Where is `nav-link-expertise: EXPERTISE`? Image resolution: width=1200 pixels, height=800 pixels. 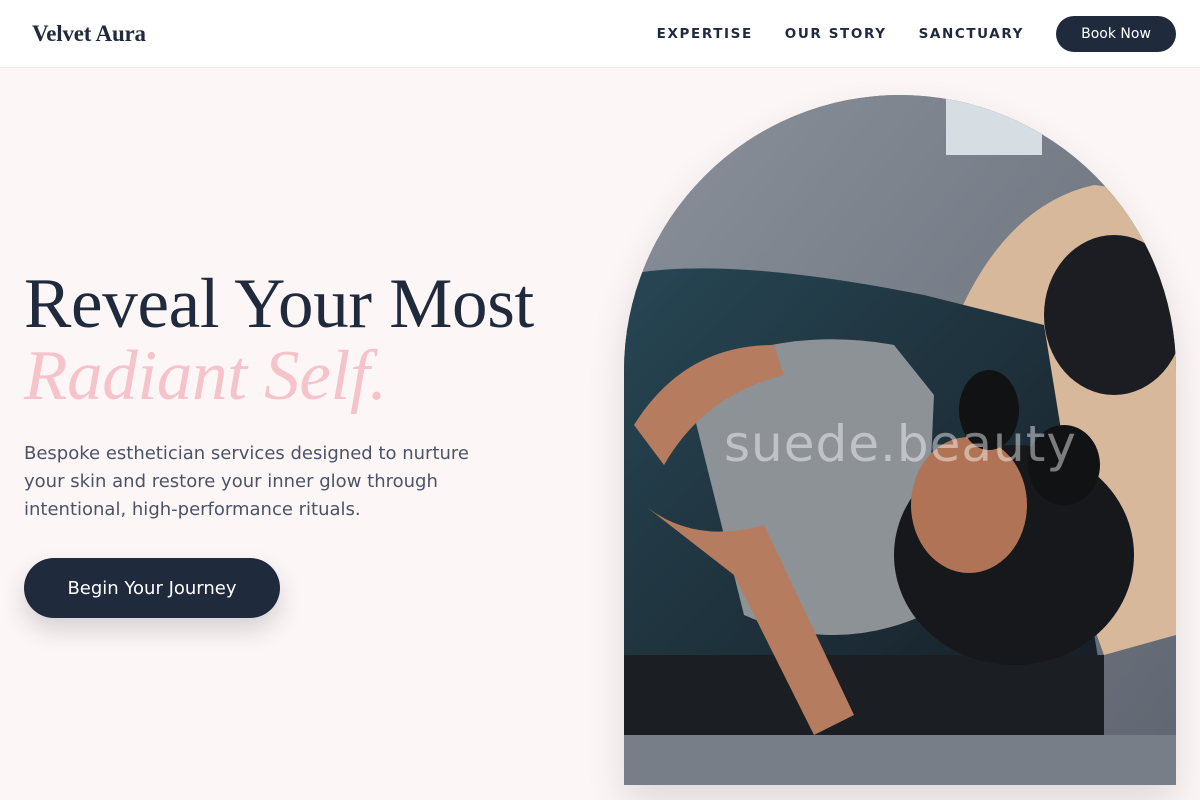 nav-link-expertise: EXPERTISE is located at coordinates (705, 34).